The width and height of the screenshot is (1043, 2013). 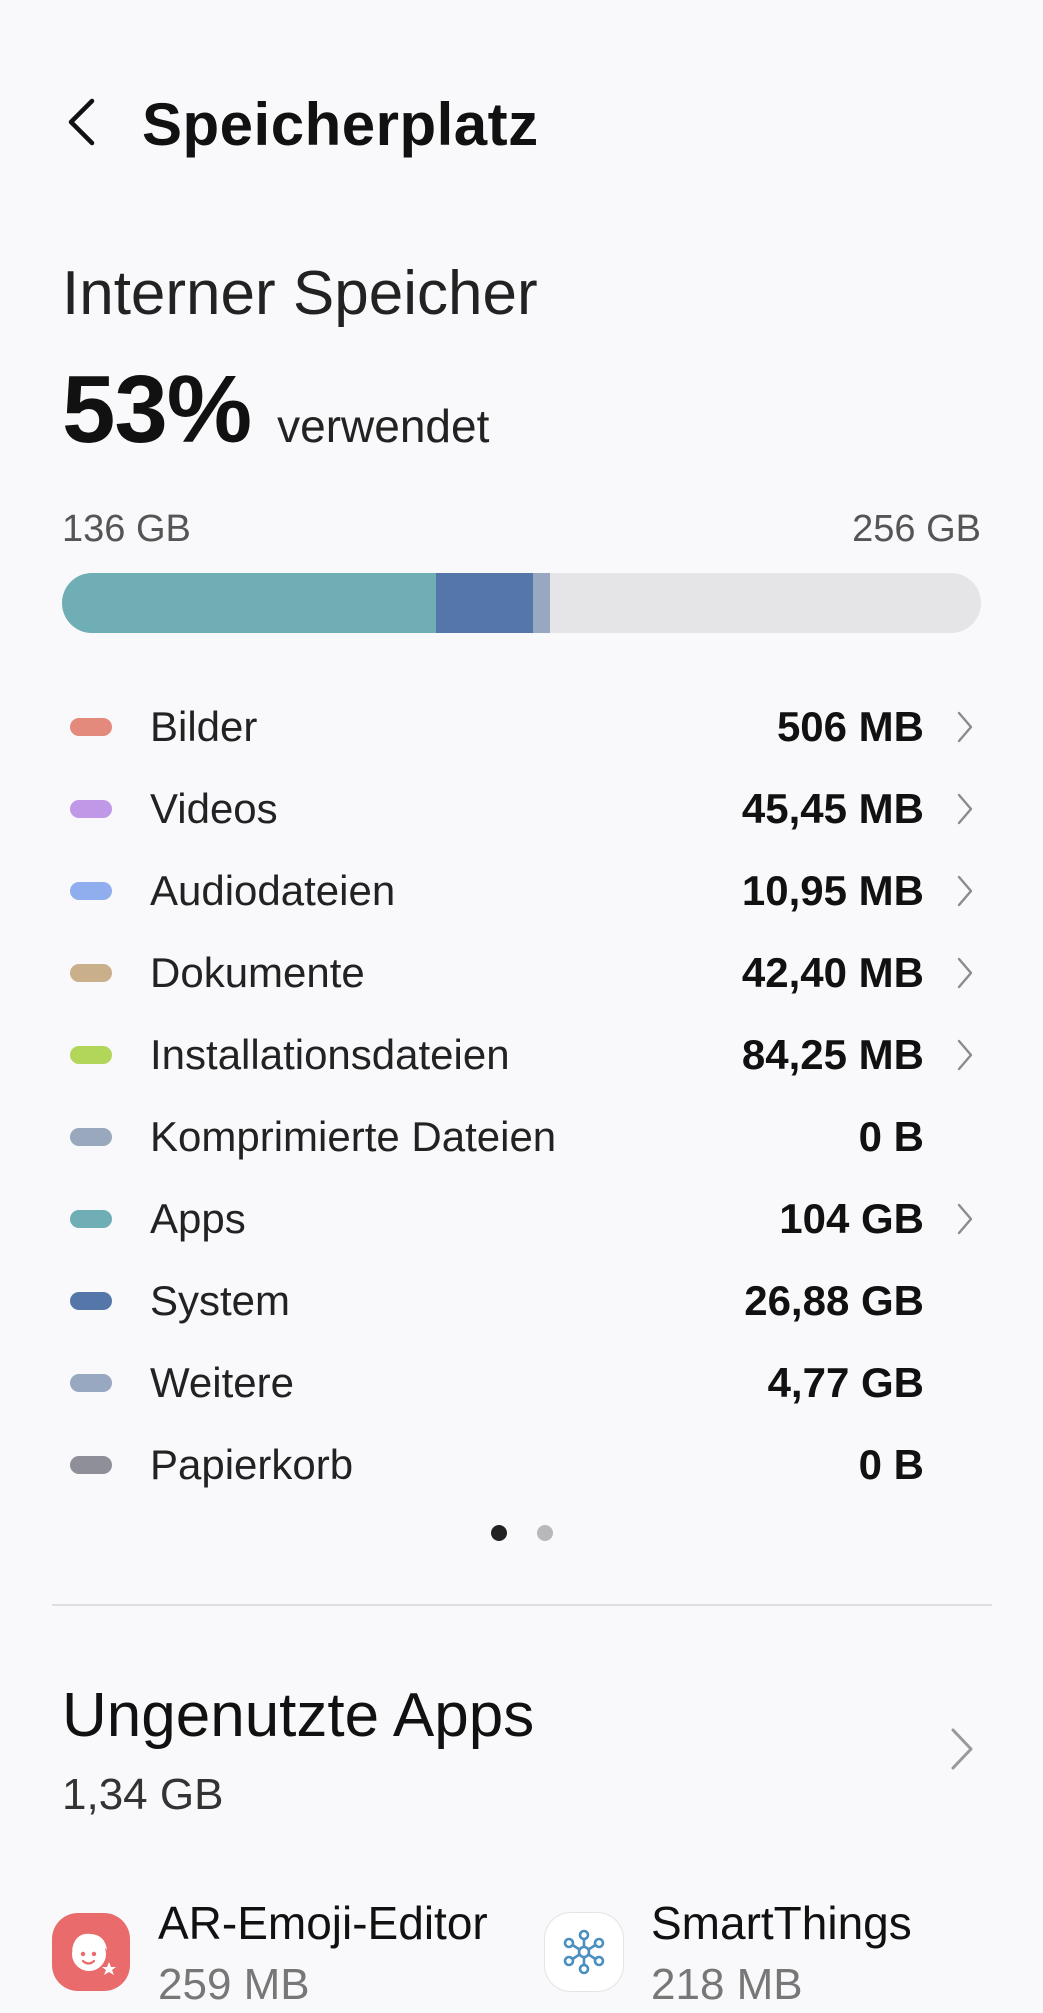 I want to click on unused-apps-title: Ungenutzte Apps, so click(x=298, y=1715).